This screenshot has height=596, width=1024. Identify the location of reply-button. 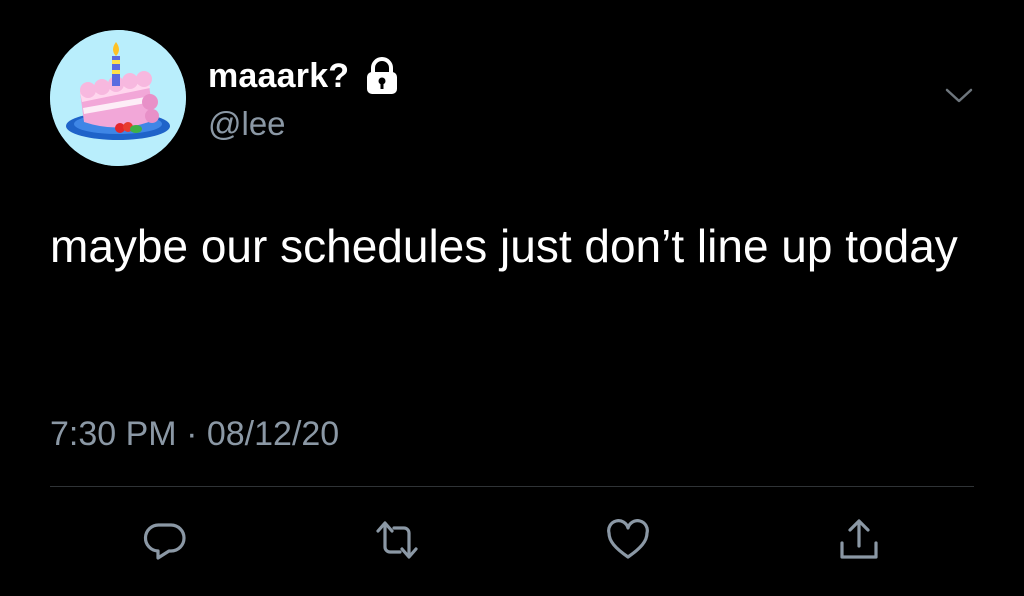
(166, 540).